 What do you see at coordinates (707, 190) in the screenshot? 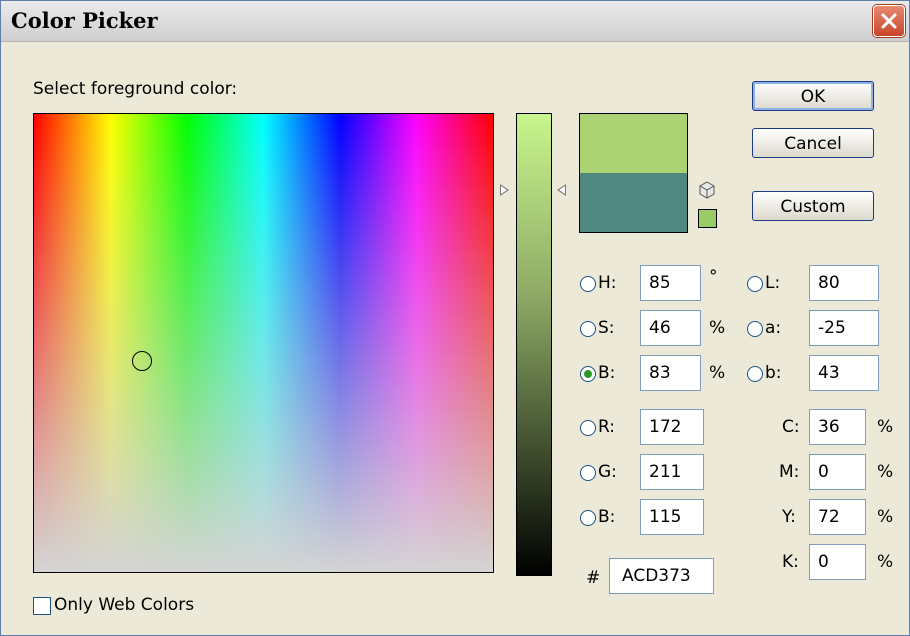
I see `out-of-gamut-cube-icon` at bounding box center [707, 190].